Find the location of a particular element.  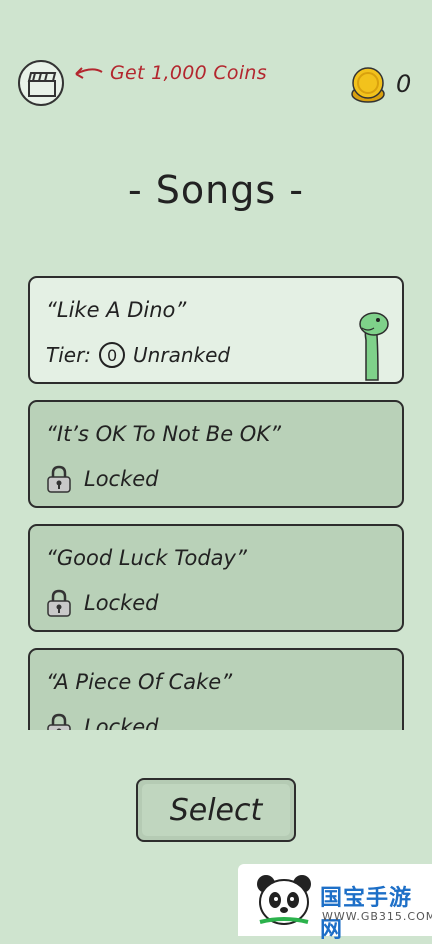

panda-logo-icon is located at coordinates (284, 900).